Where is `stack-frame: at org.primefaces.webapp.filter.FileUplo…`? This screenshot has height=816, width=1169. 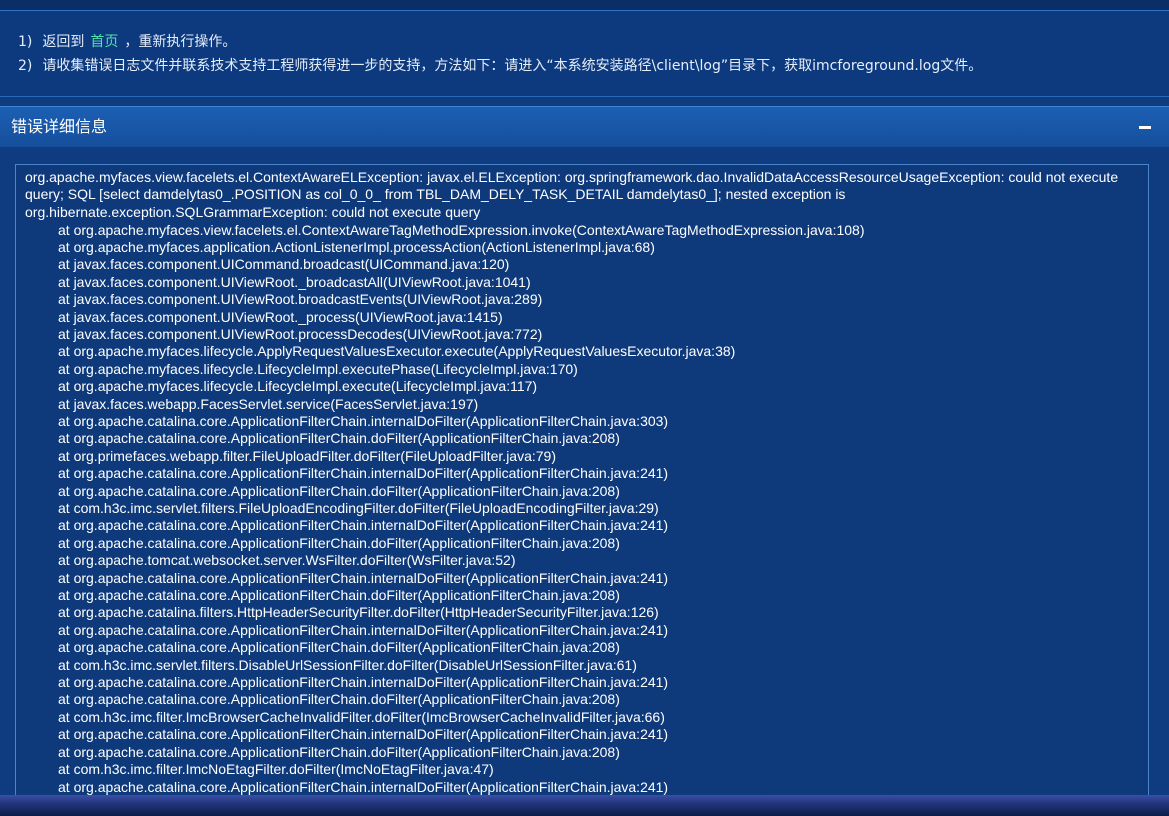
stack-frame: at org.primefaces.webapp.filter.FileUplo… is located at coordinates (307, 455).